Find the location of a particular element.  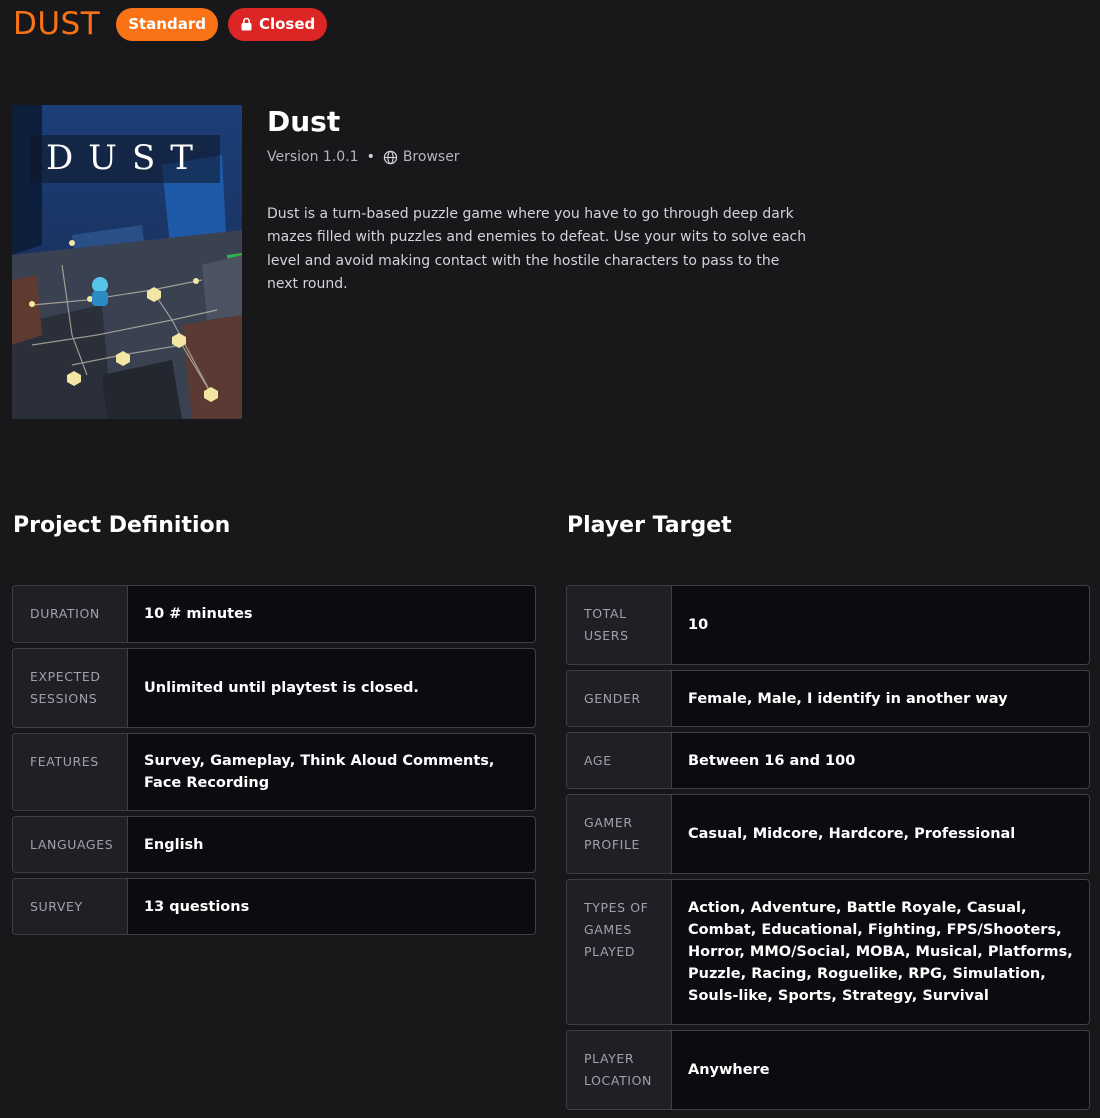

project-definition-title: Project Definition is located at coordinates (122, 525).